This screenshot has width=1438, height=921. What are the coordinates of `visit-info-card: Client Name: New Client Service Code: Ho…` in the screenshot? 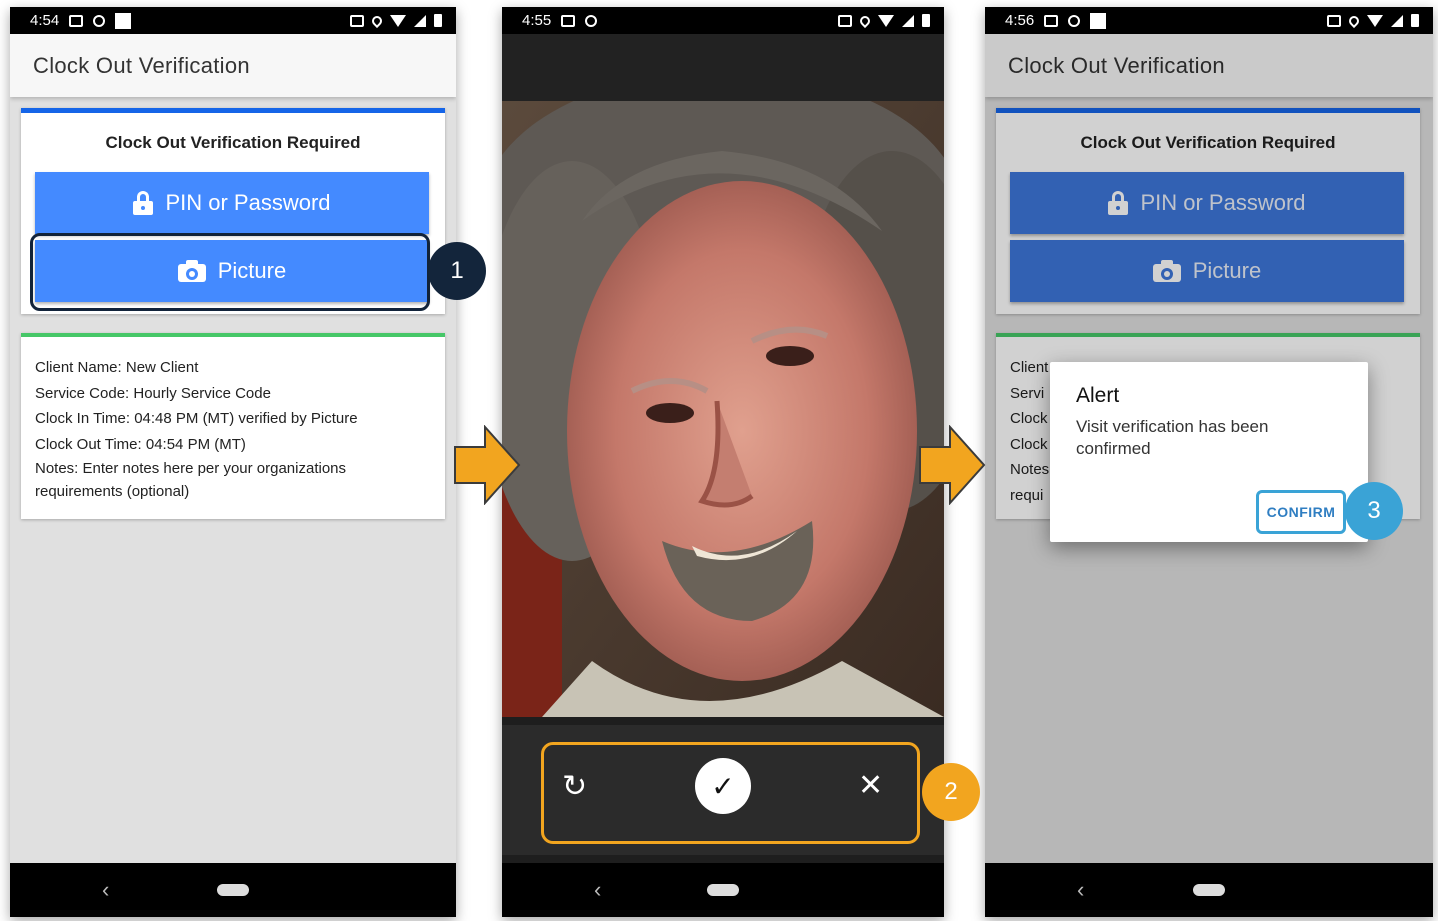 It's located at (233, 426).